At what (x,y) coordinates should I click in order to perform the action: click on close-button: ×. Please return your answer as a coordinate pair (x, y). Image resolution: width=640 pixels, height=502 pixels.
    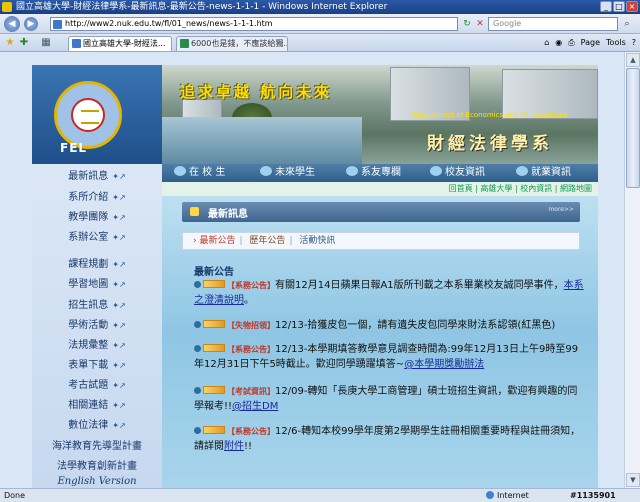
    Looking at the image, I should click on (632, 6).